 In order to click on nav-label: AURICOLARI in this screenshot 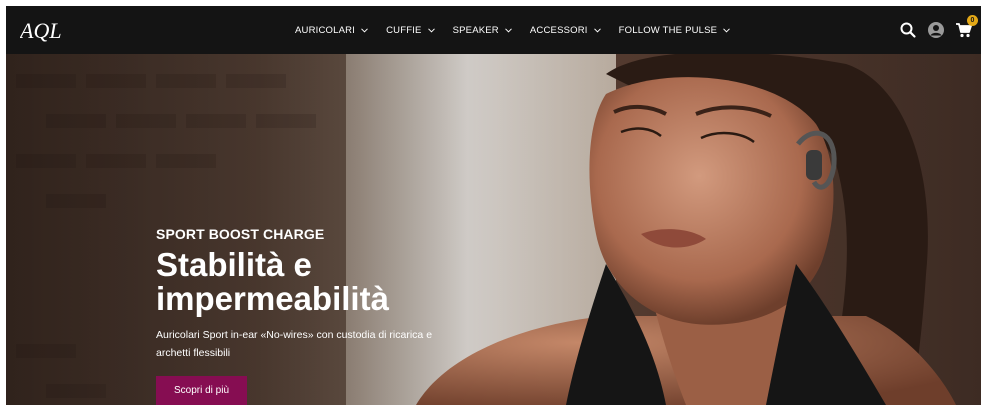, I will do `click(325, 30)`.